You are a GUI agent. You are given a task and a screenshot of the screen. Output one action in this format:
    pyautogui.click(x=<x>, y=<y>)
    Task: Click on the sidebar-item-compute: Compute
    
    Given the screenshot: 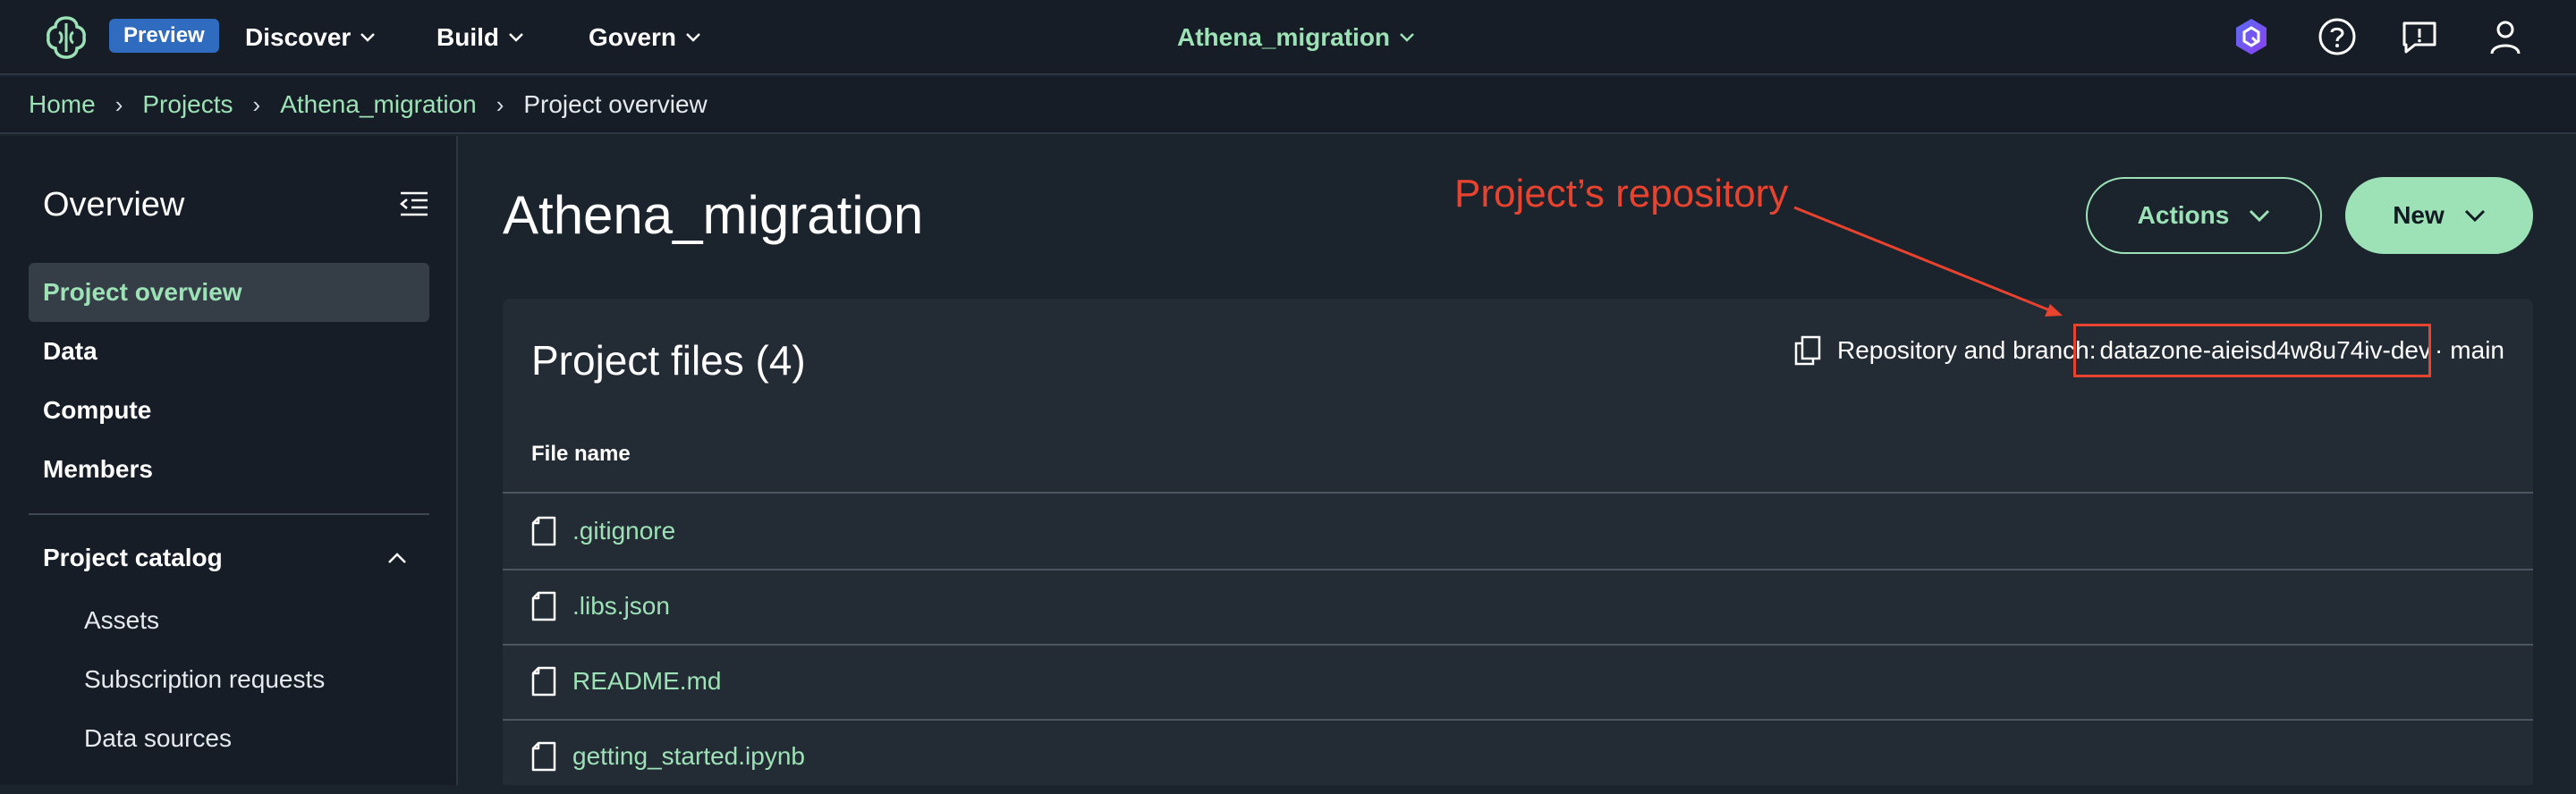 What is the action you would take?
    pyautogui.click(x=229, y=410)
    